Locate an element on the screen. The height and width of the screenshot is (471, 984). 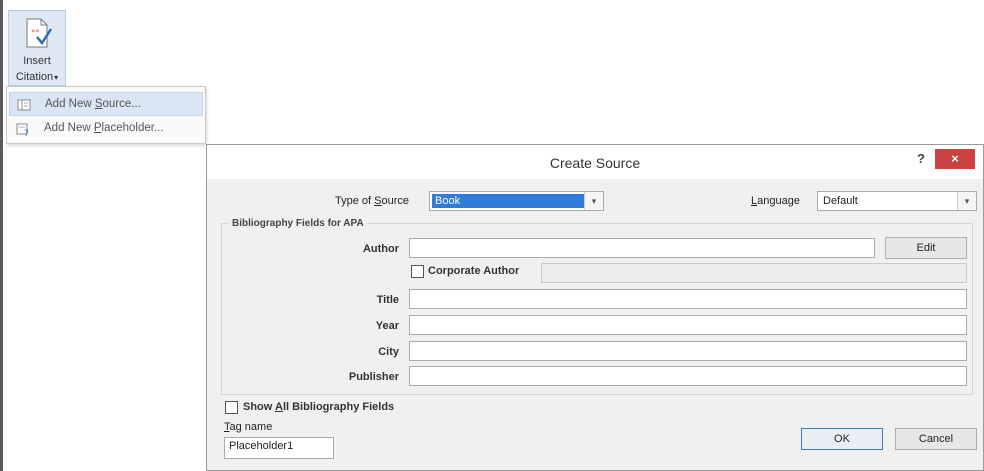
city-label: City is located at coordinates (388, 352).